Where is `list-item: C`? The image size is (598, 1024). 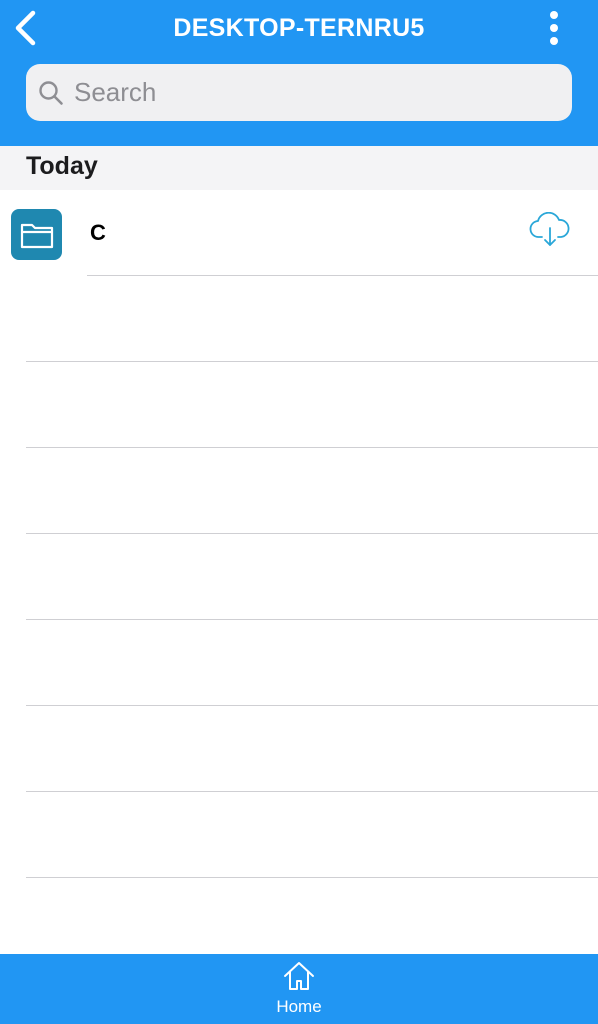 list-item: C is located at coordinates (299, 233).